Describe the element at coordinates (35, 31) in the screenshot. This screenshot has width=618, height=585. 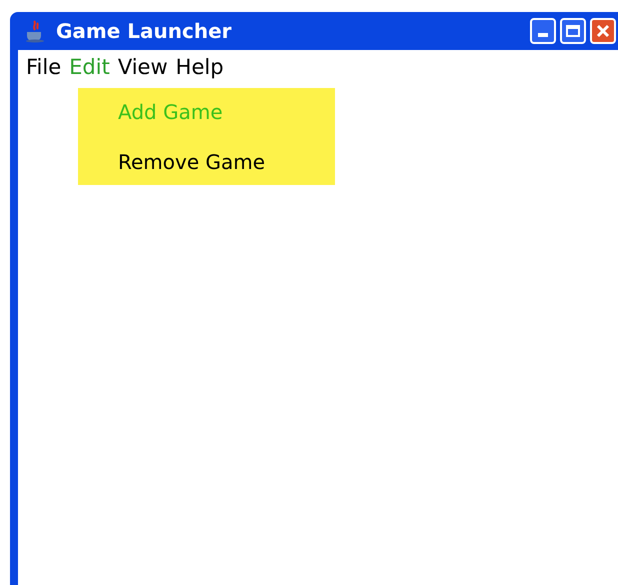
I see `coffee-cup-icon` at that location.